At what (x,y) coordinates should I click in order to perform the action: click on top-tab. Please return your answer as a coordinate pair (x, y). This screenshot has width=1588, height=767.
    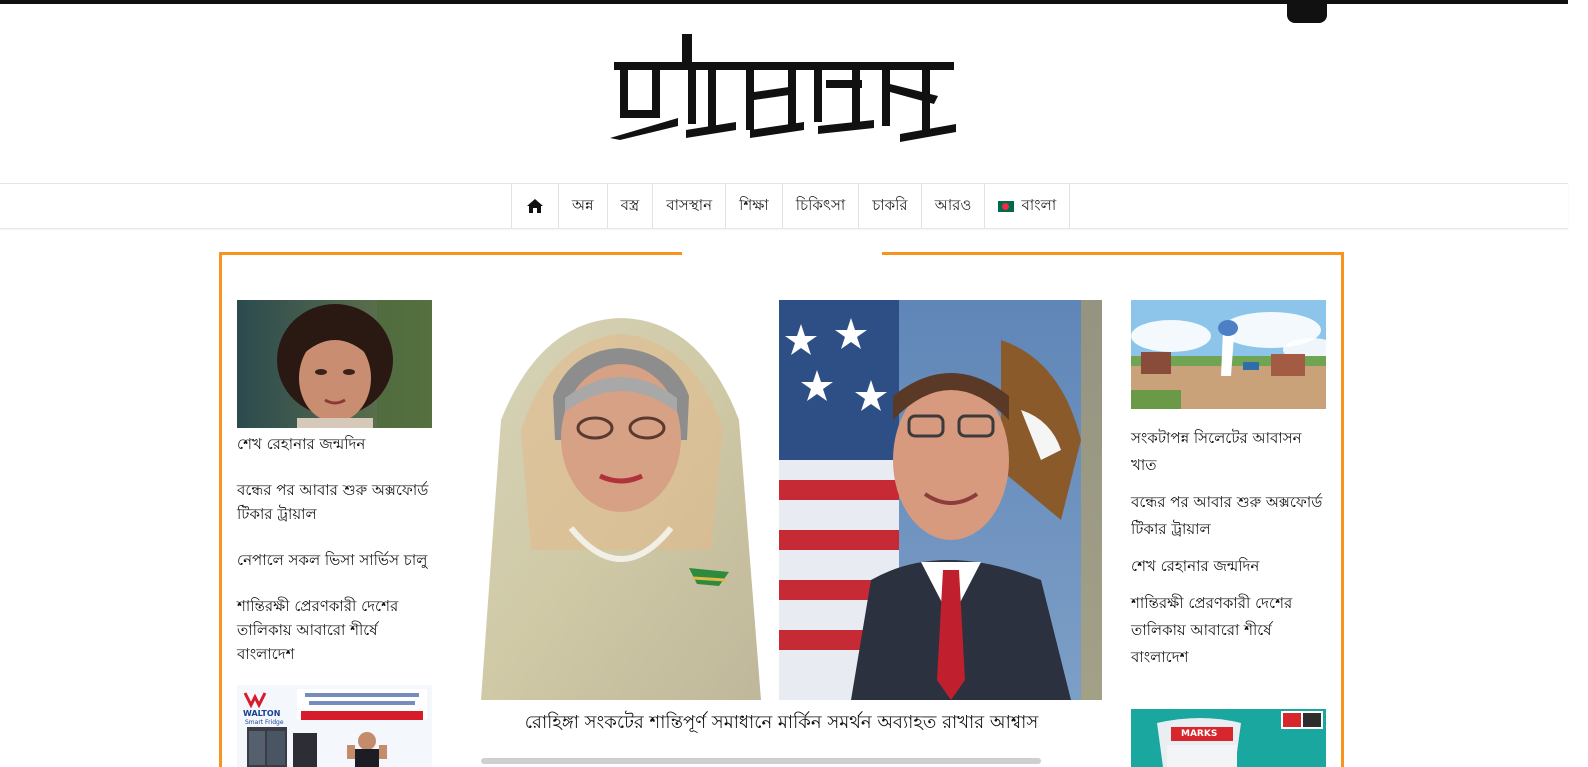
    Looking at the image, I should click on (1307, 11).